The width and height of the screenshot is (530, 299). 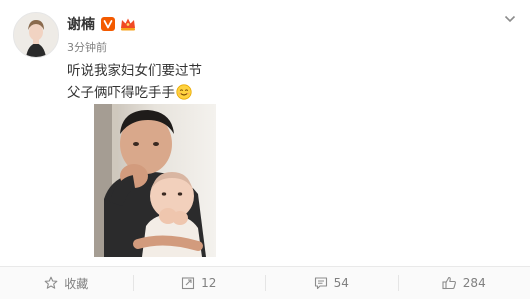 What do you see at coordinates (51, 283) in the screenshot?
I see `star-icon` at bounding box center [51, 283].